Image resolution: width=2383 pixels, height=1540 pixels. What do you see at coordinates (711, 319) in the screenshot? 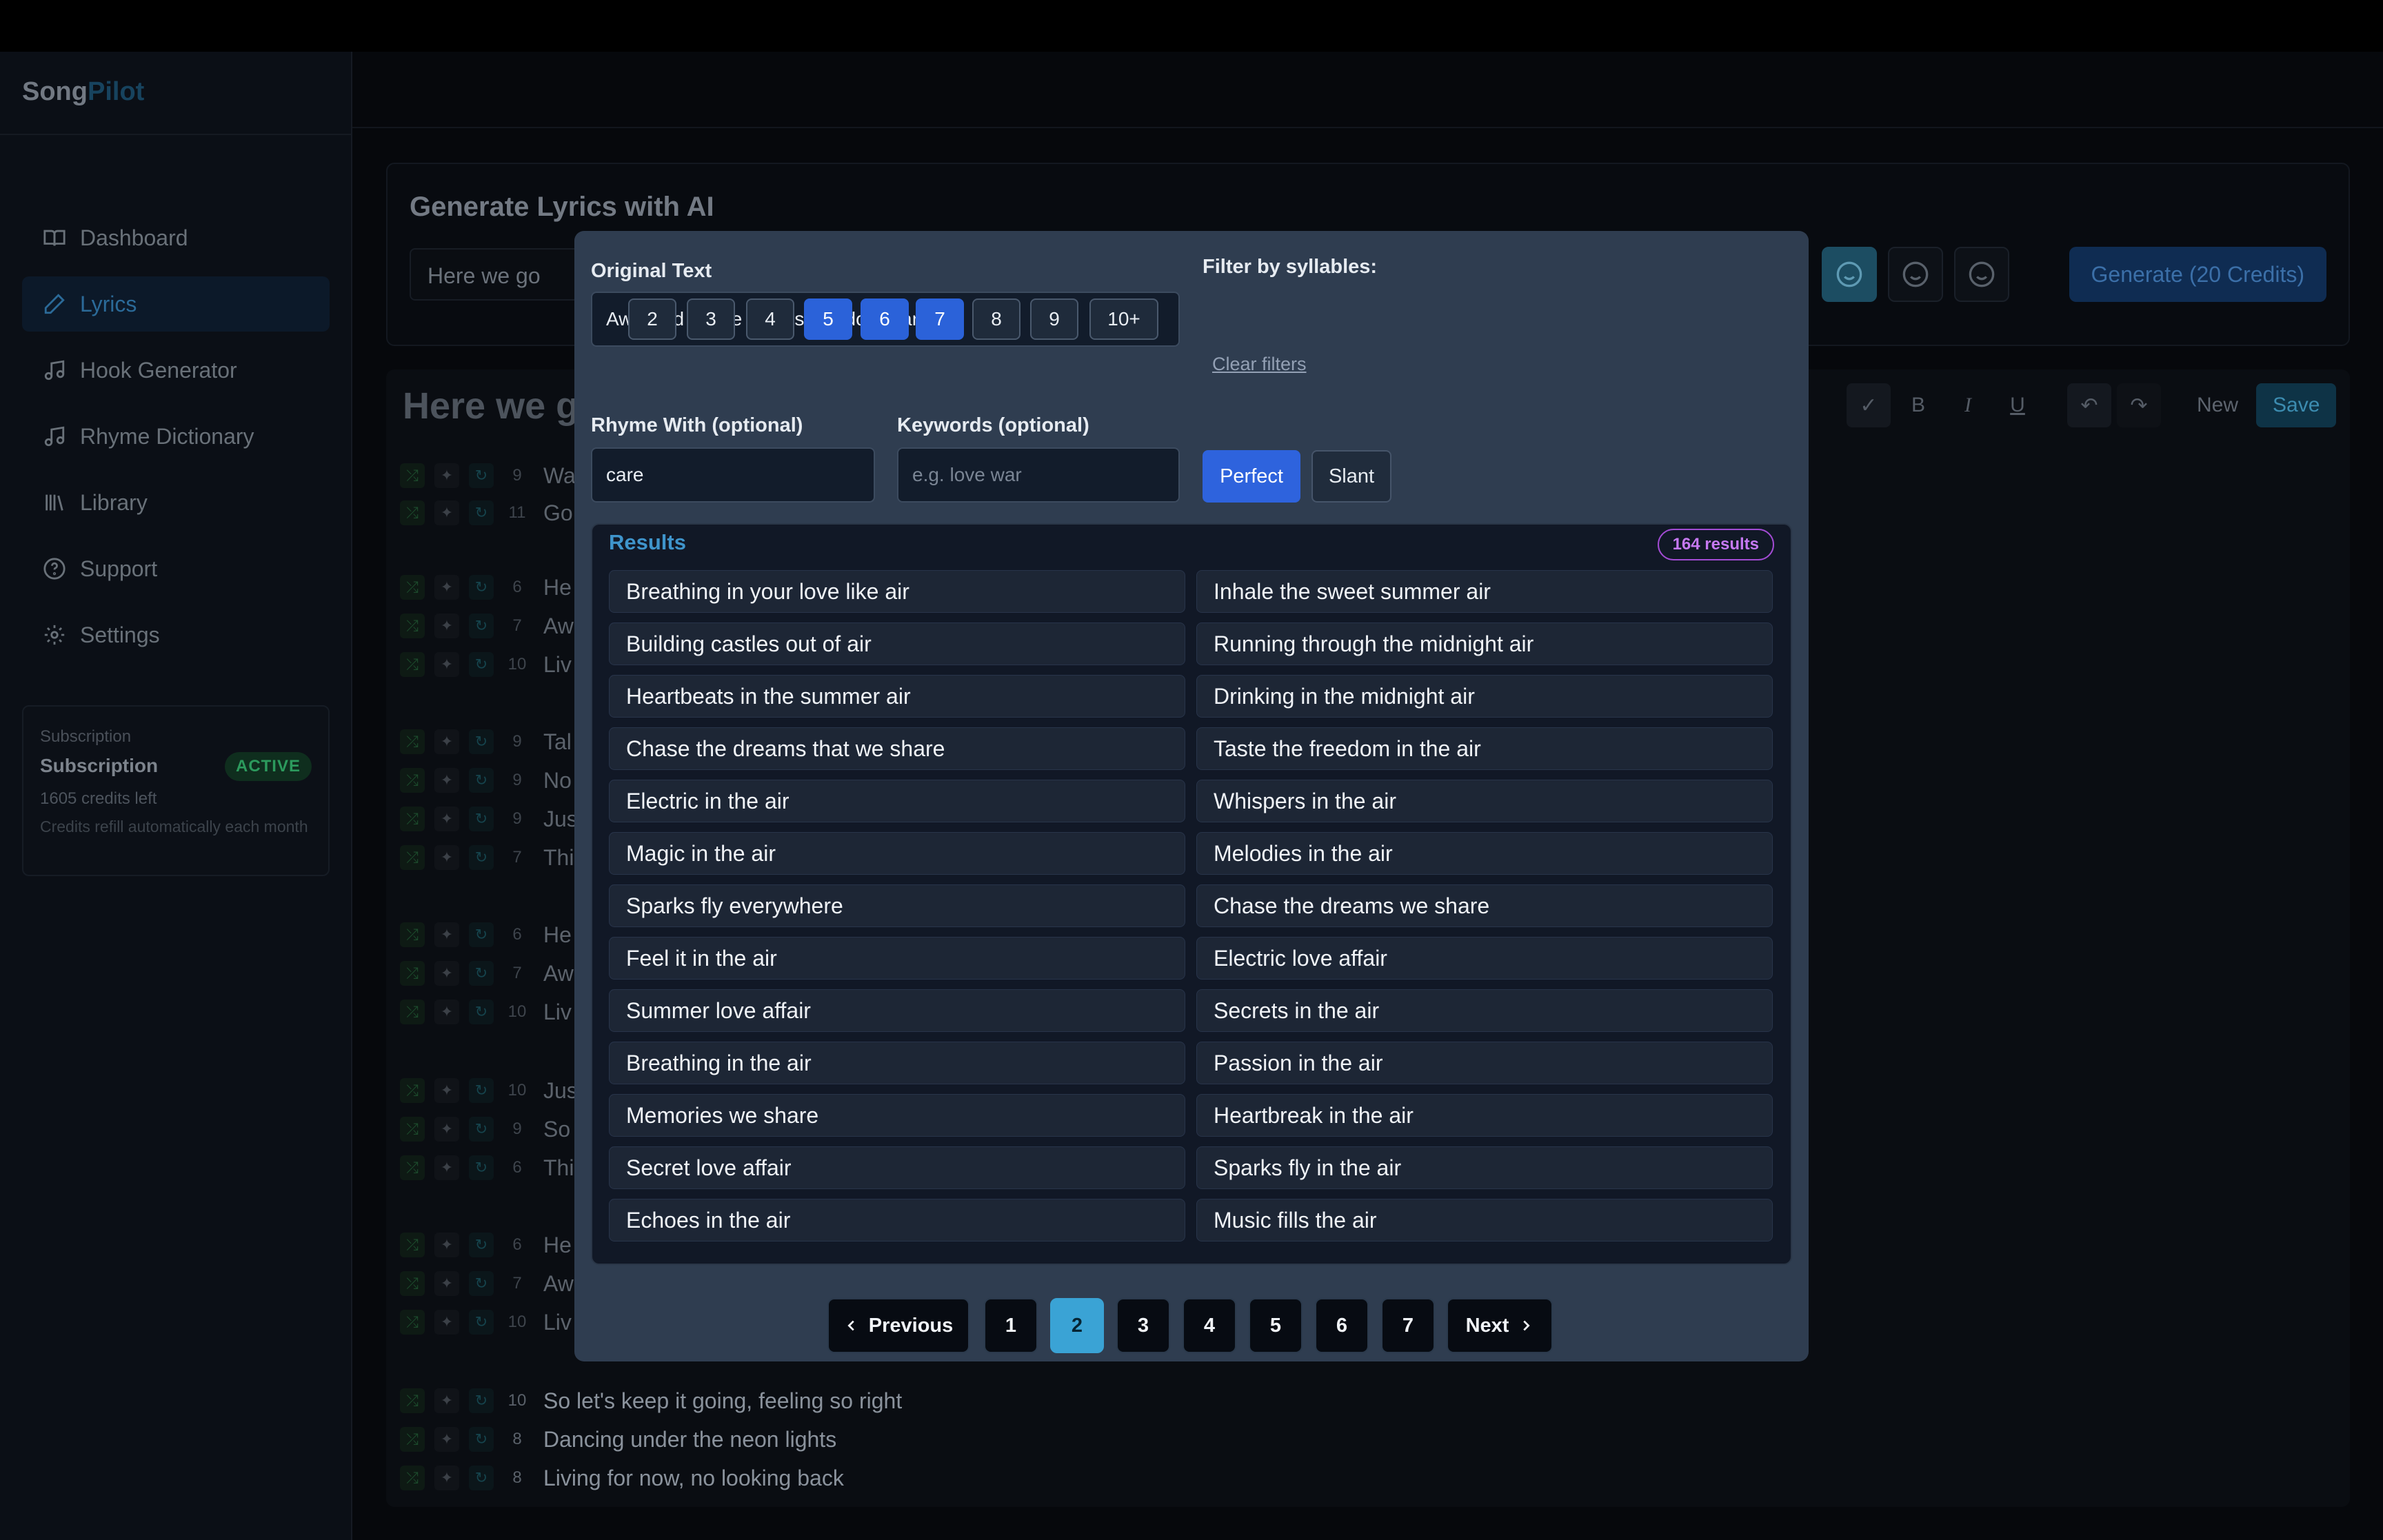
I see `syllable-filter-3: 3` at bounding box center [711, 319].